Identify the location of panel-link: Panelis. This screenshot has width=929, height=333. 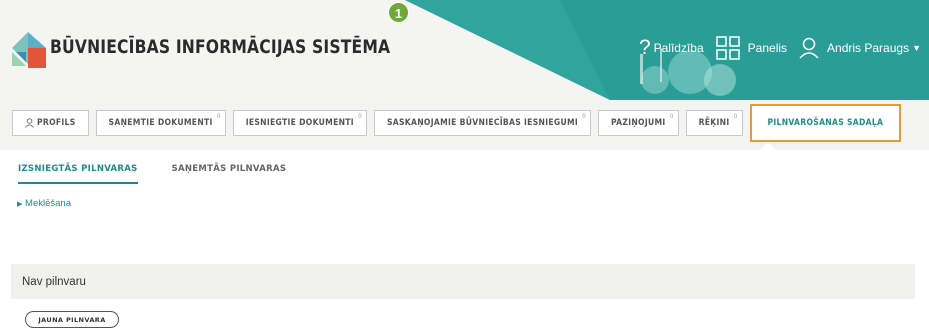
(751, 48).